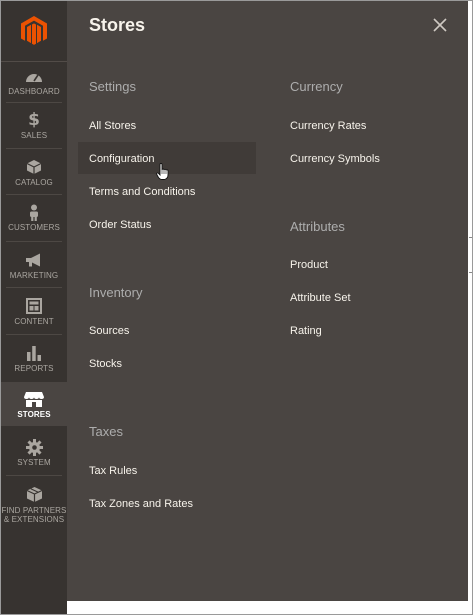  I want to click on dashboard-icon, so click(34, 76).